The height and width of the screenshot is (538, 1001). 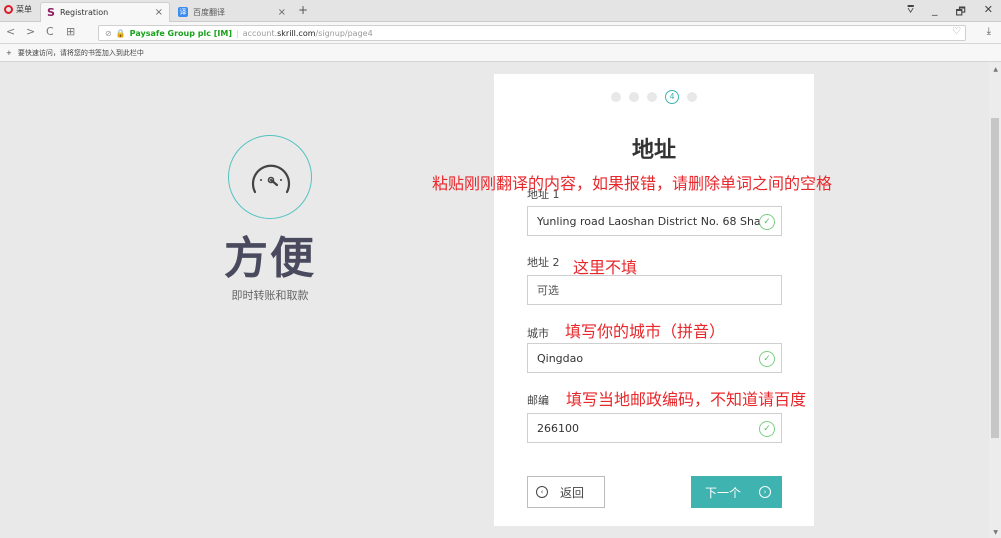 What do you see at coordinates (654, 428) in the screenshot?
I see `zip-field: 266100 ✓` at bounding box center [654, 428].